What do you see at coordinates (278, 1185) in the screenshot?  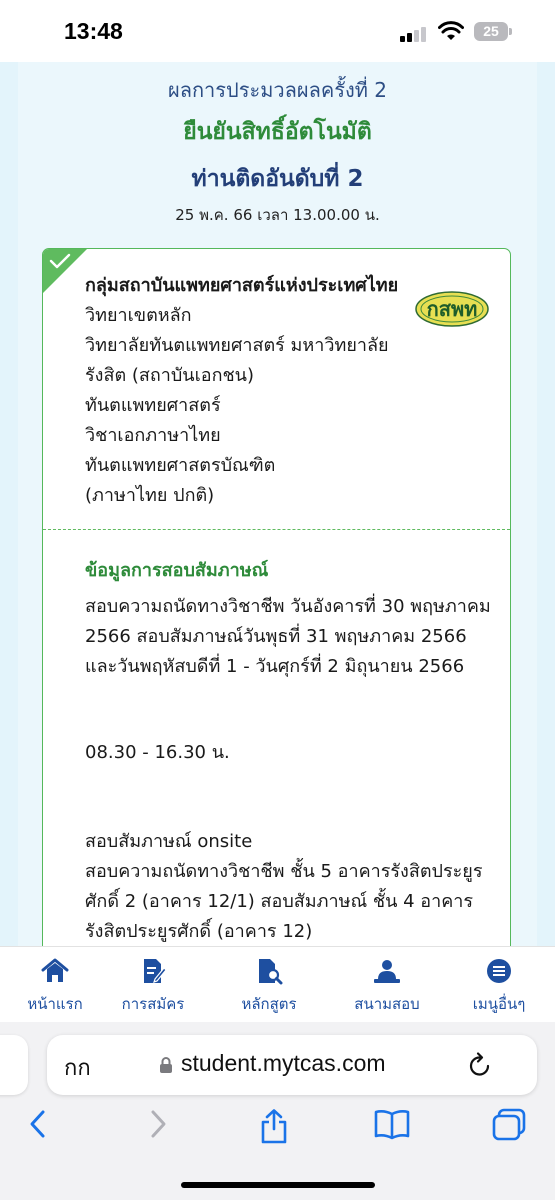 I see `home-indicator` at bounding box center [278, 1185].